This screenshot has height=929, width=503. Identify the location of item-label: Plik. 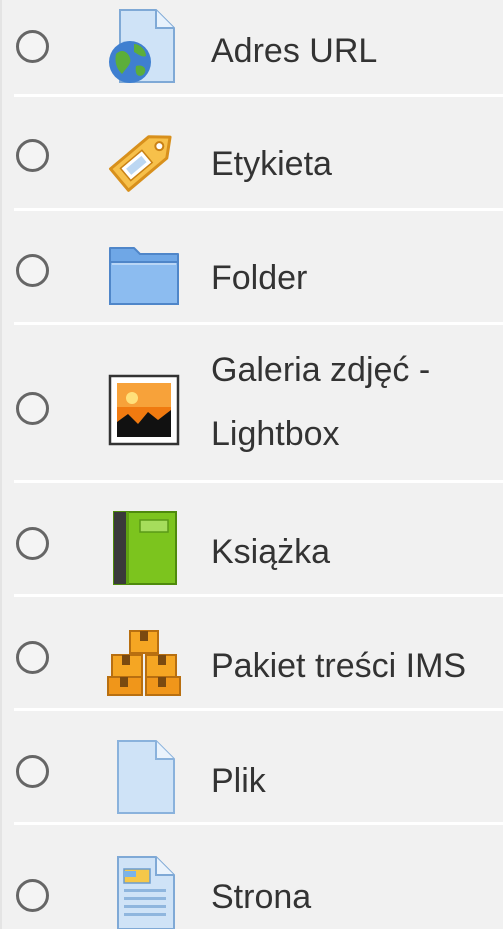
(238, 781).